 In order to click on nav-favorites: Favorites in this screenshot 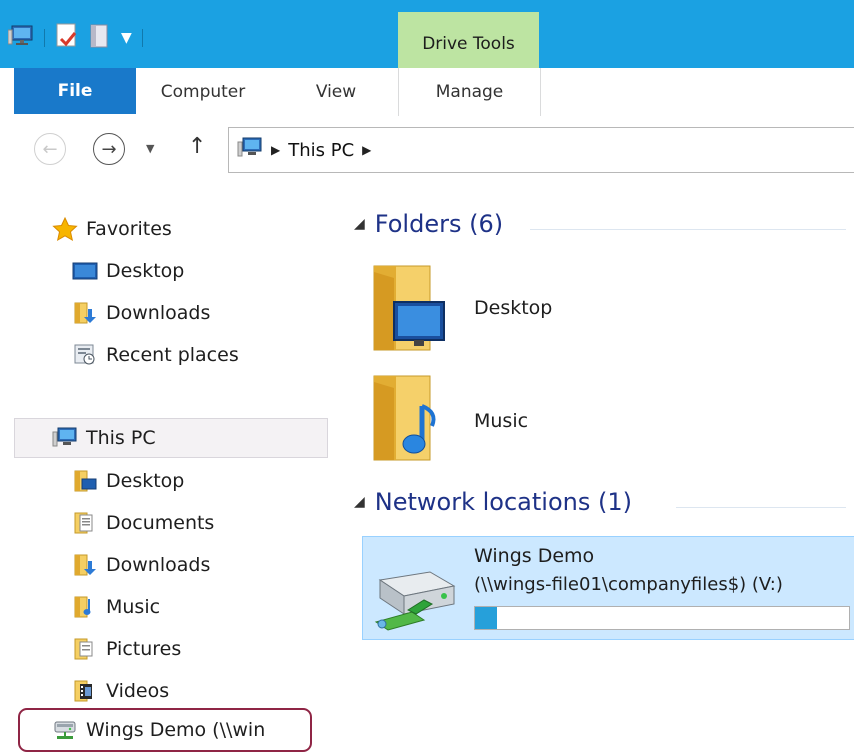, I will do `click(112, 229)`.